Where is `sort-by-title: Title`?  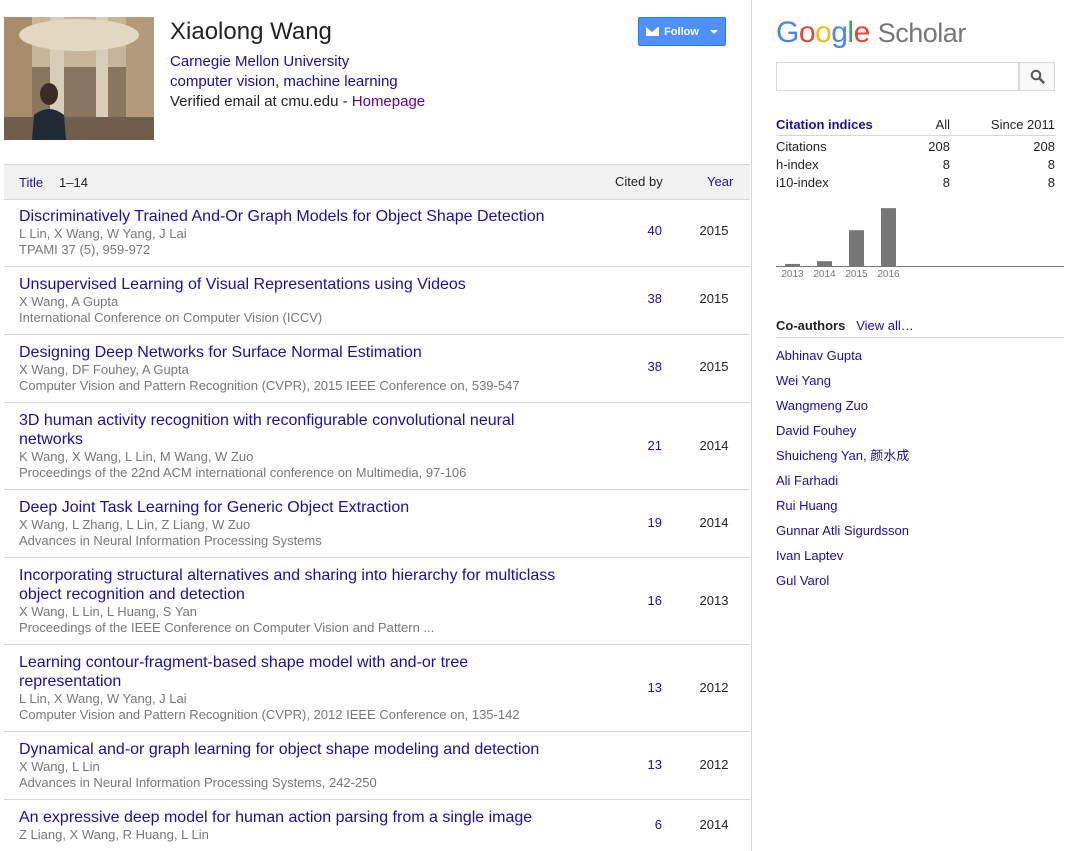
sort-by-title: Title is located at coordinates (31, 182).